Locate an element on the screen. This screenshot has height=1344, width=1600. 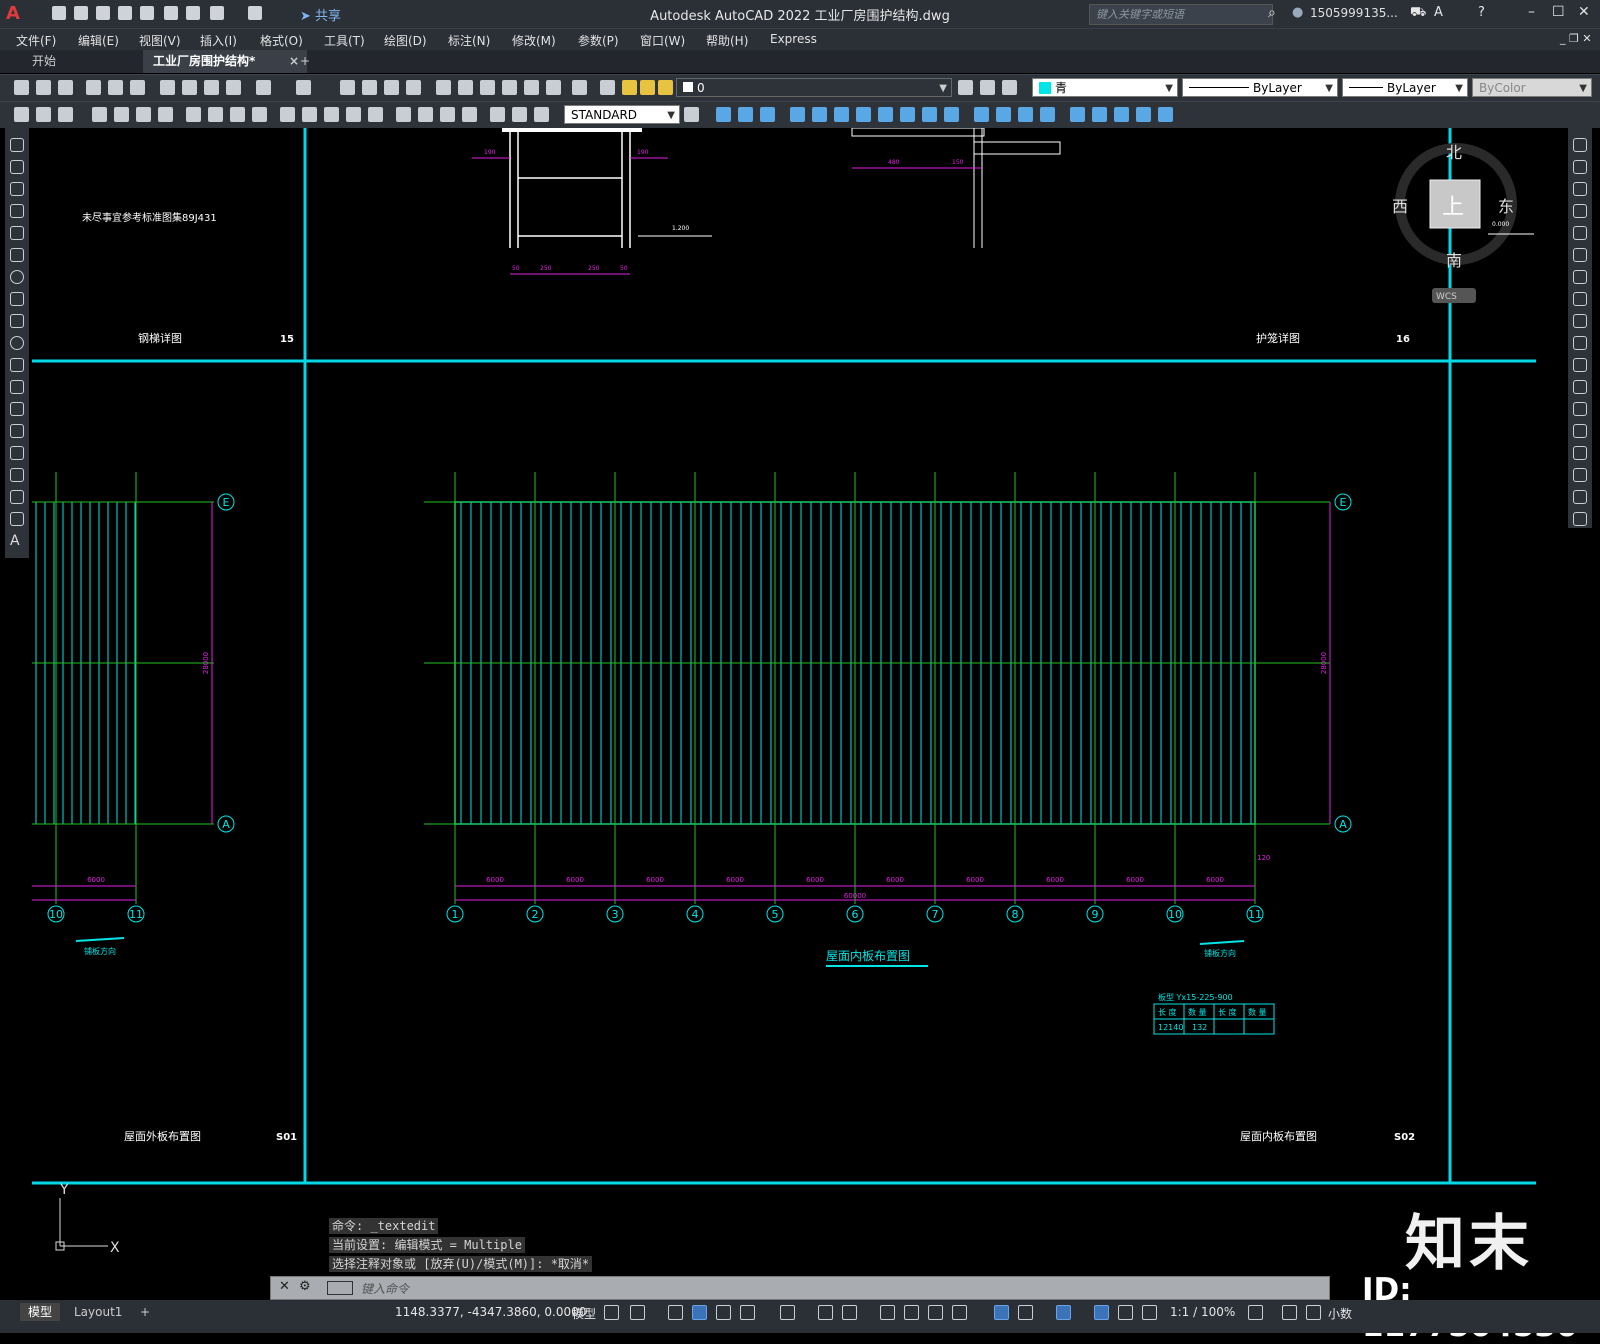
ucs-origin-icon is located at coordinates (929, 114).